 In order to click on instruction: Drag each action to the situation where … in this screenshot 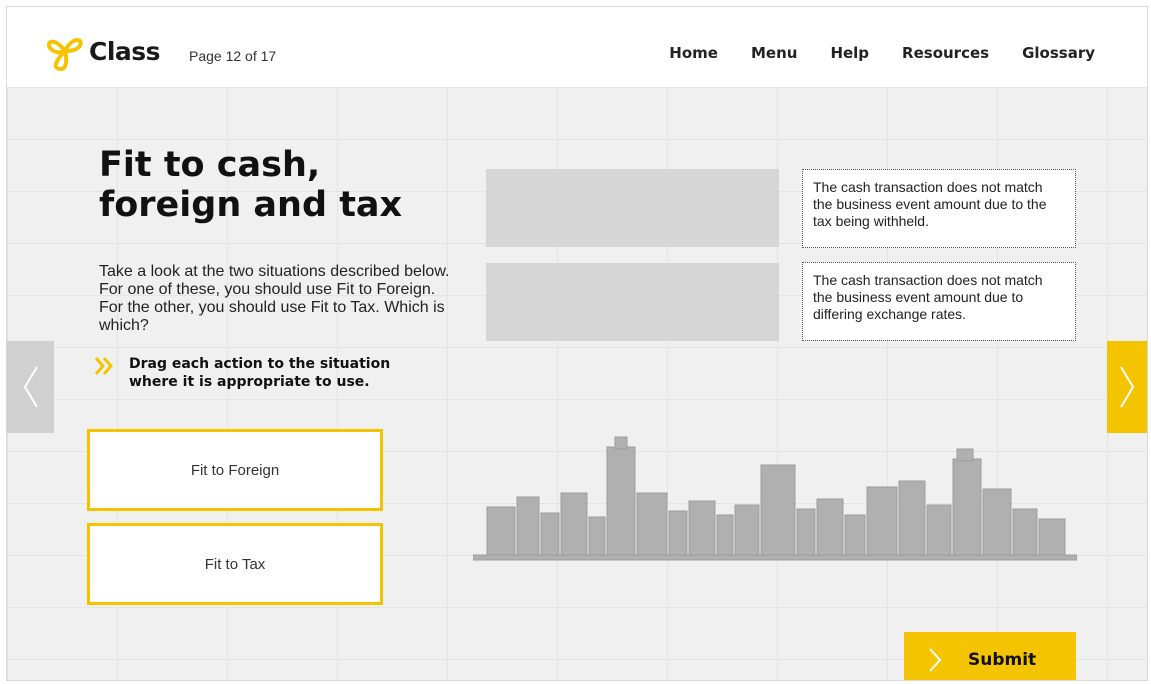, I will do `click(251, 373)`.